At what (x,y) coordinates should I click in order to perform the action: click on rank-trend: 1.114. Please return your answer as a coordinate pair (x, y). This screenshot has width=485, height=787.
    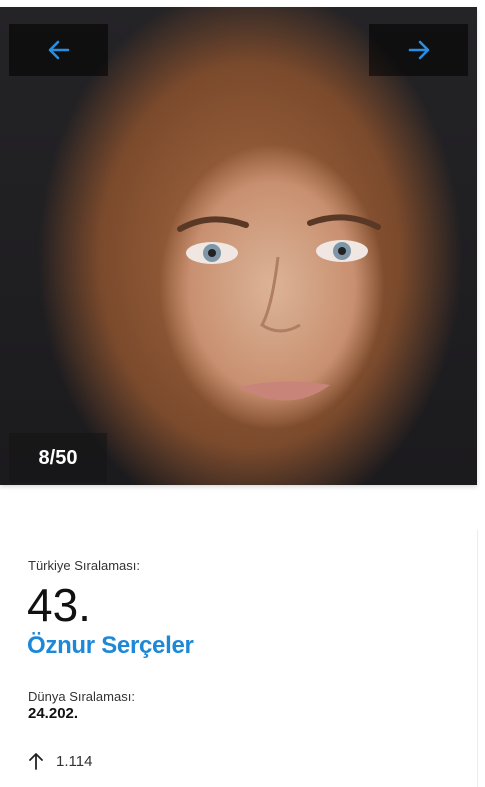
    Looking at the image, I should click on (60, 761).